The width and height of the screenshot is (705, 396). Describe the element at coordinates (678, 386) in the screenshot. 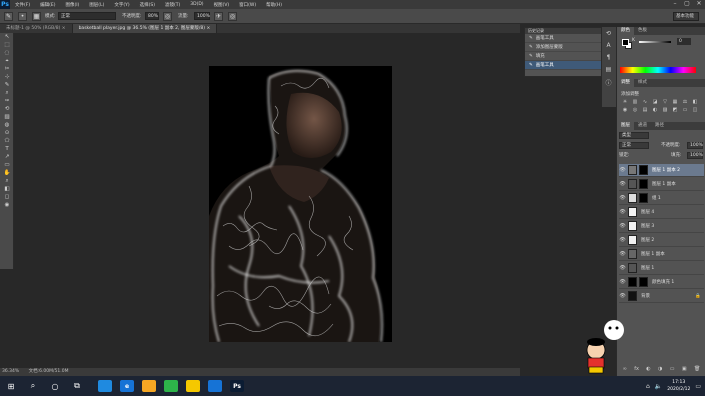

I see `clock: 17:13 2020/2/12` at that location.